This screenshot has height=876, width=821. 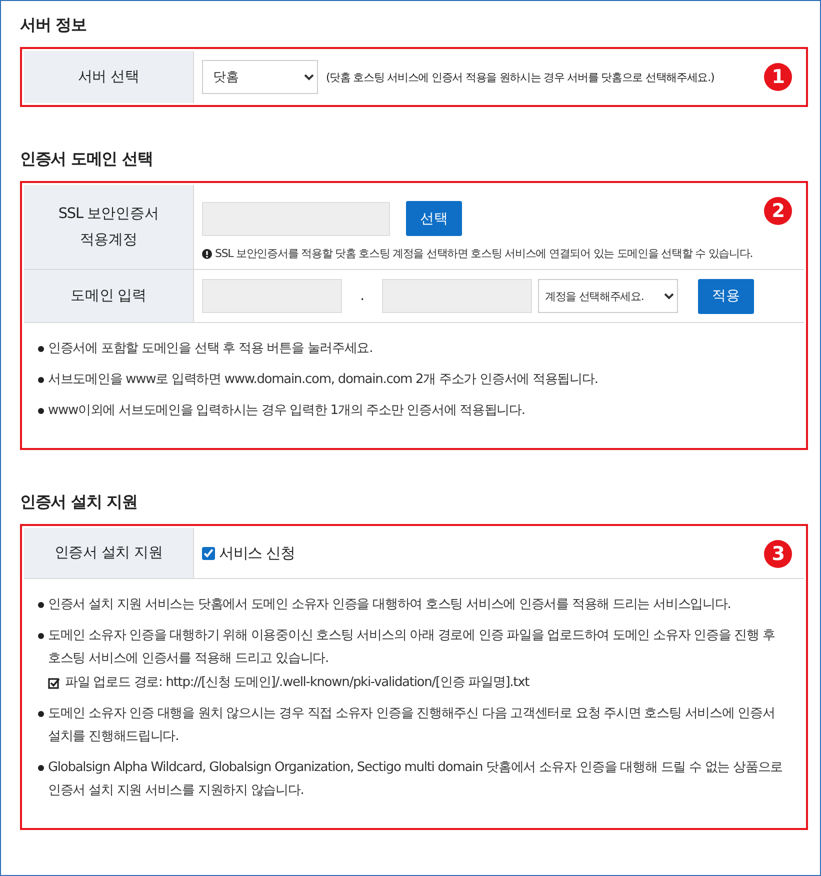 What do you see at coordinates (296, 219) in the screenshot?
I see `account-field` at bounding box center [296, 219].